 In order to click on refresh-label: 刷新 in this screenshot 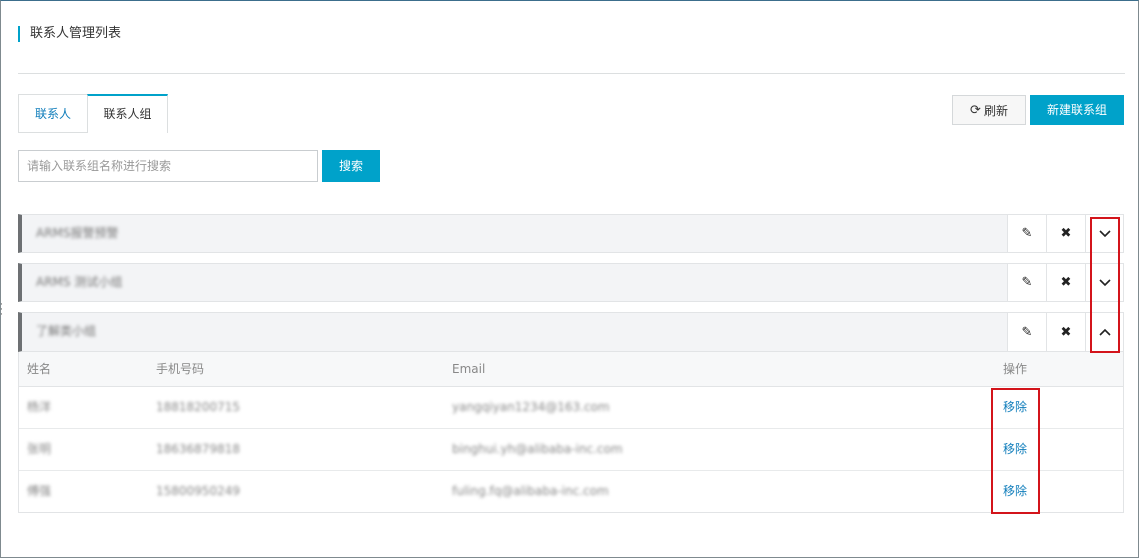, I will do `click(995, 110)`.